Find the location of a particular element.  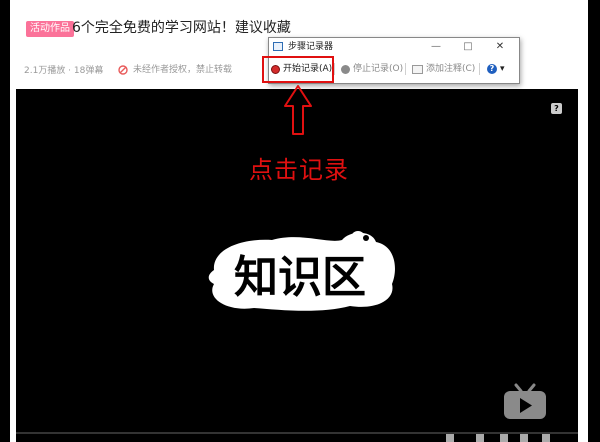

stop-record-label: 停止记录(O) is located at coordinates (378, 69).